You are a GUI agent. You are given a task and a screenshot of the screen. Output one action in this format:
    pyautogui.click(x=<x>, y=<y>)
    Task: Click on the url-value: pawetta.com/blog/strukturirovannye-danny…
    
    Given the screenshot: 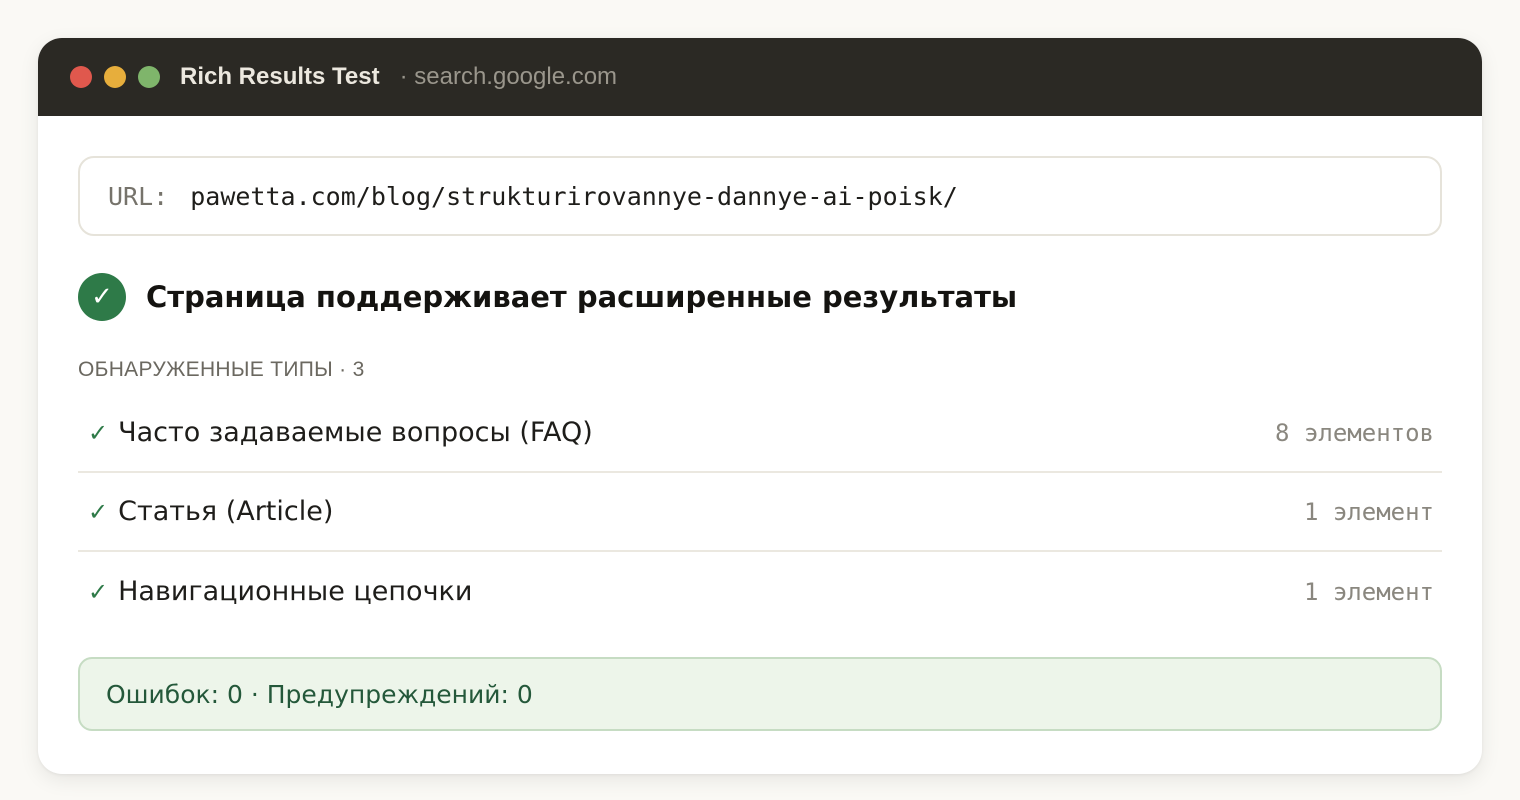 What is the action you would take?
    pyautogui.click(x=574, y=196)
    